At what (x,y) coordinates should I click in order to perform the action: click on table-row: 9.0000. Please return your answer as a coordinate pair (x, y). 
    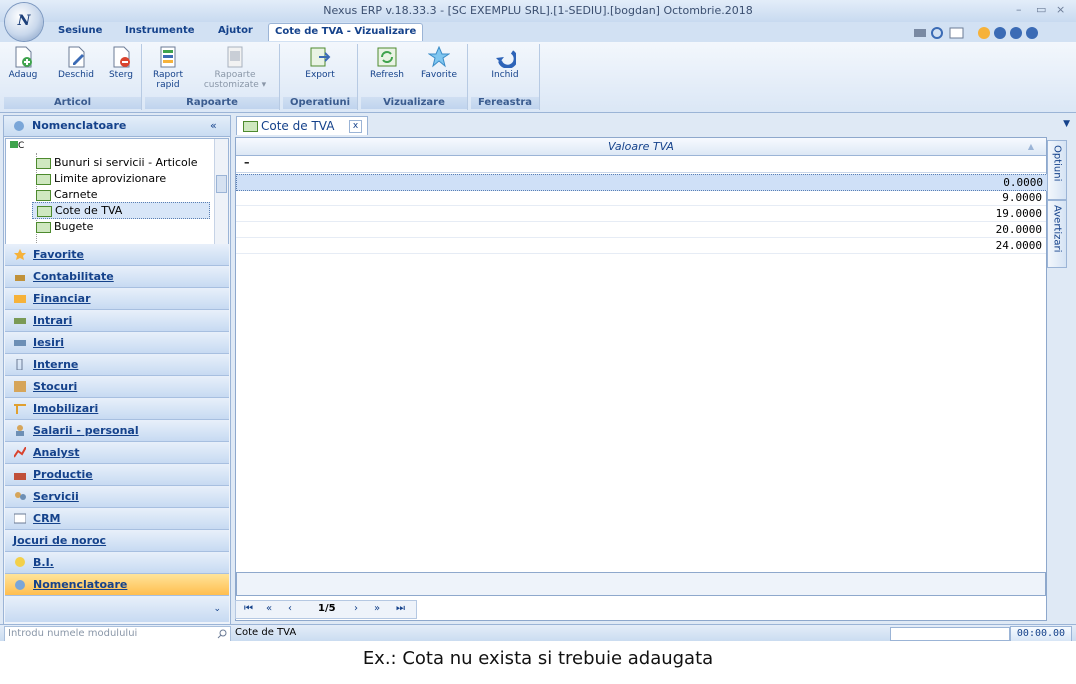
    Looking at the image, I should click on (641, 198).